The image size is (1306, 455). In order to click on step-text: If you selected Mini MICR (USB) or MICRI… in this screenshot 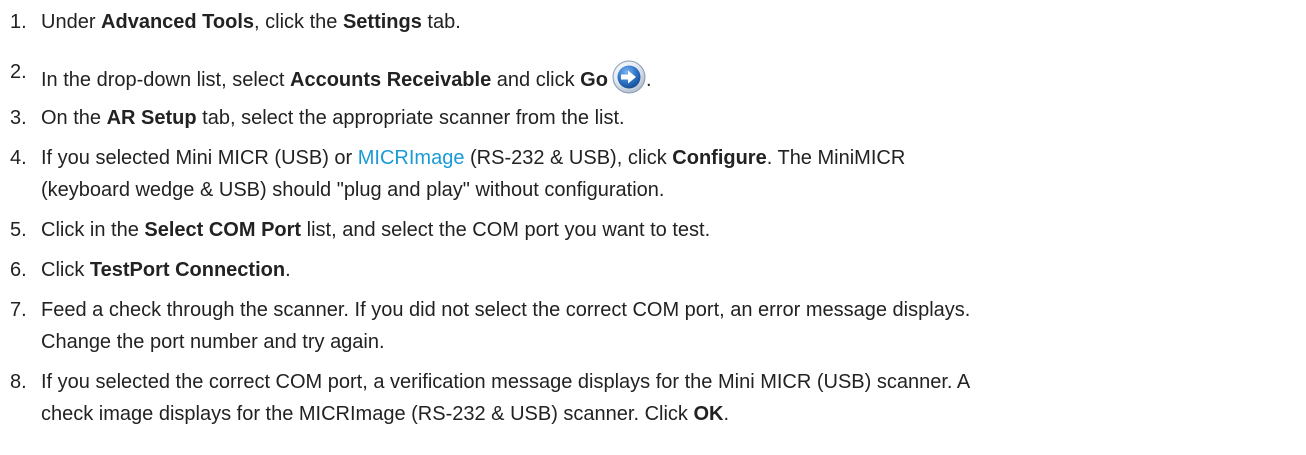, I will do `click(473, 158)`.